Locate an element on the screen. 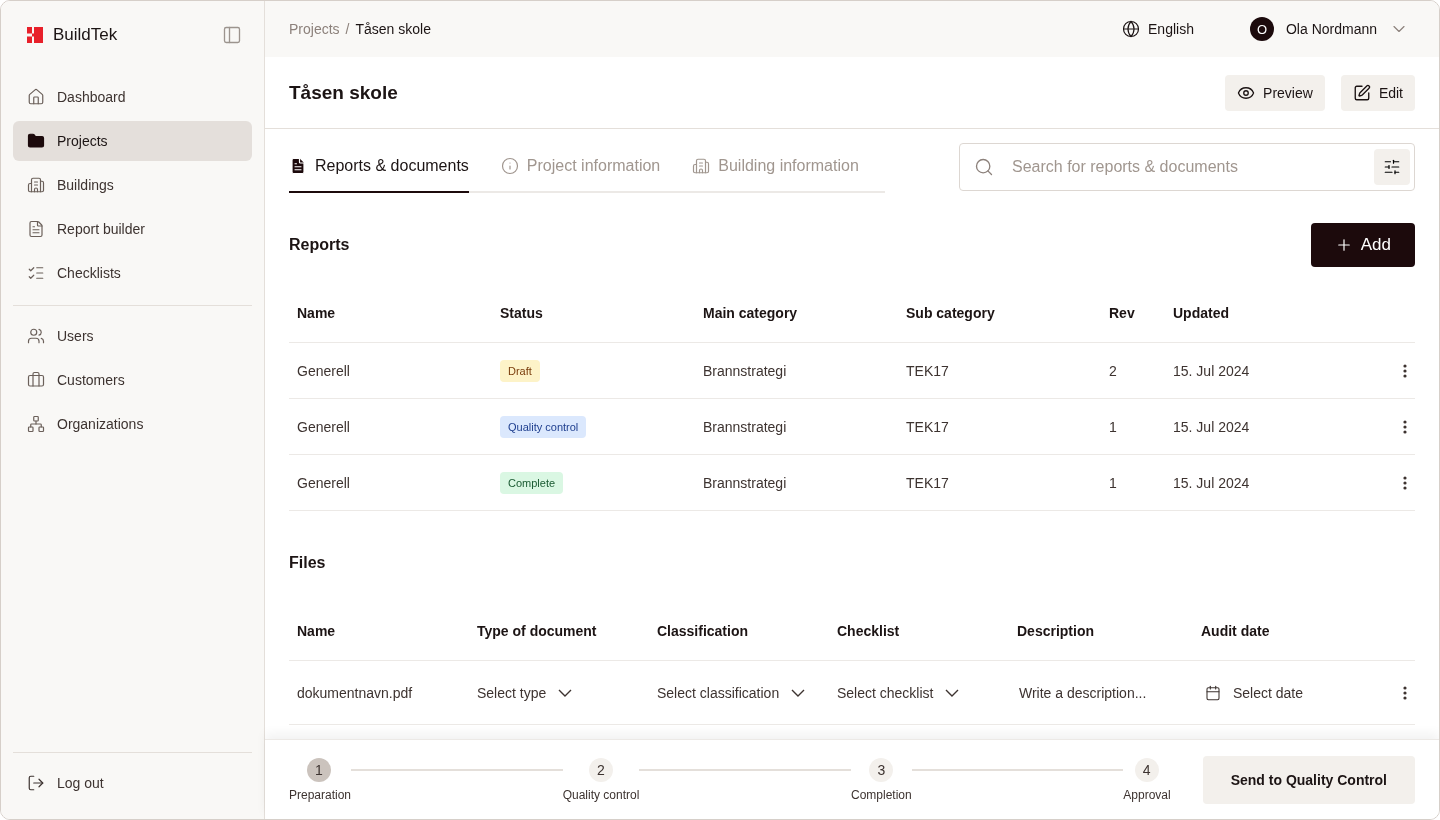 The width and height of the screenshot is (1440, 820). send-button: Send to Quality Control is located at coordinates (1308, 779).